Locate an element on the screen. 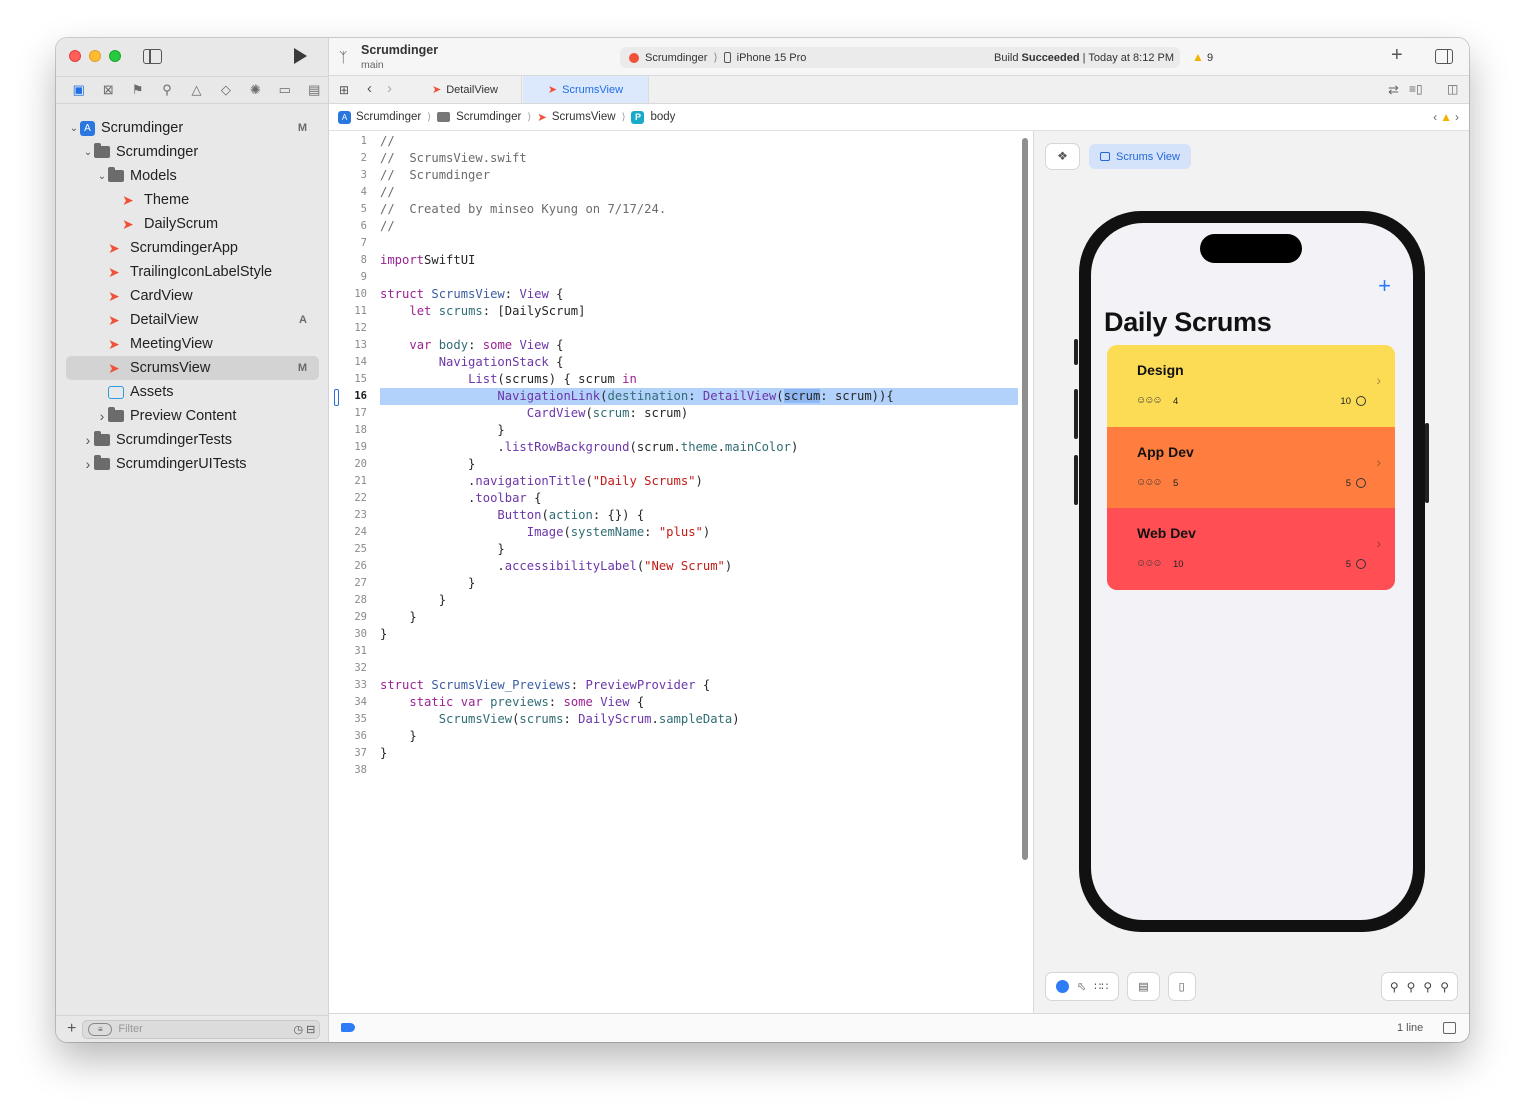 The height and width of the screenshot is (1116, 1525). code-line: 2 // ScrumsView.swift is located at coordinates (674, 158).